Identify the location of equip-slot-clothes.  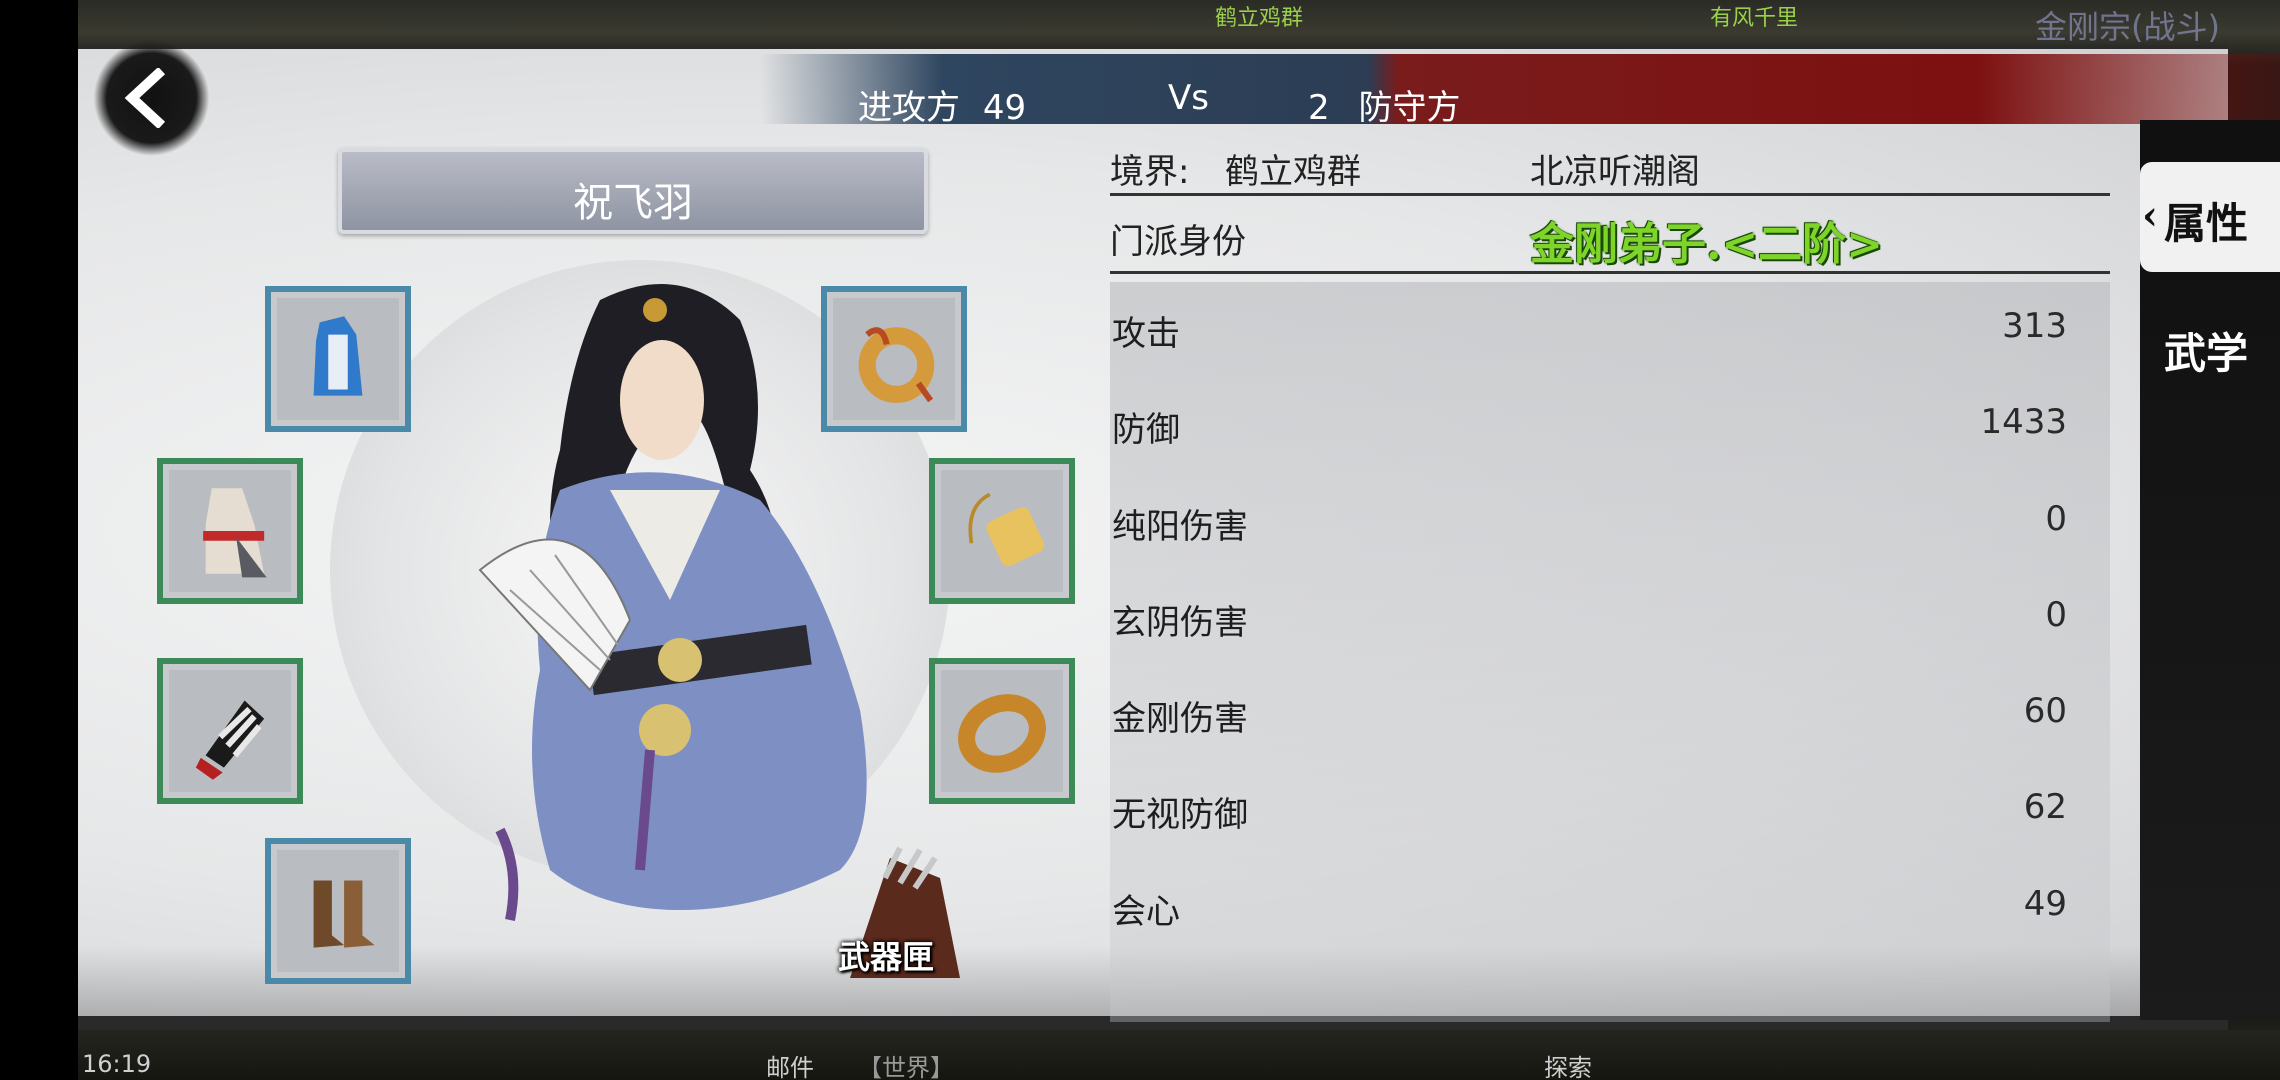
(230, 531).